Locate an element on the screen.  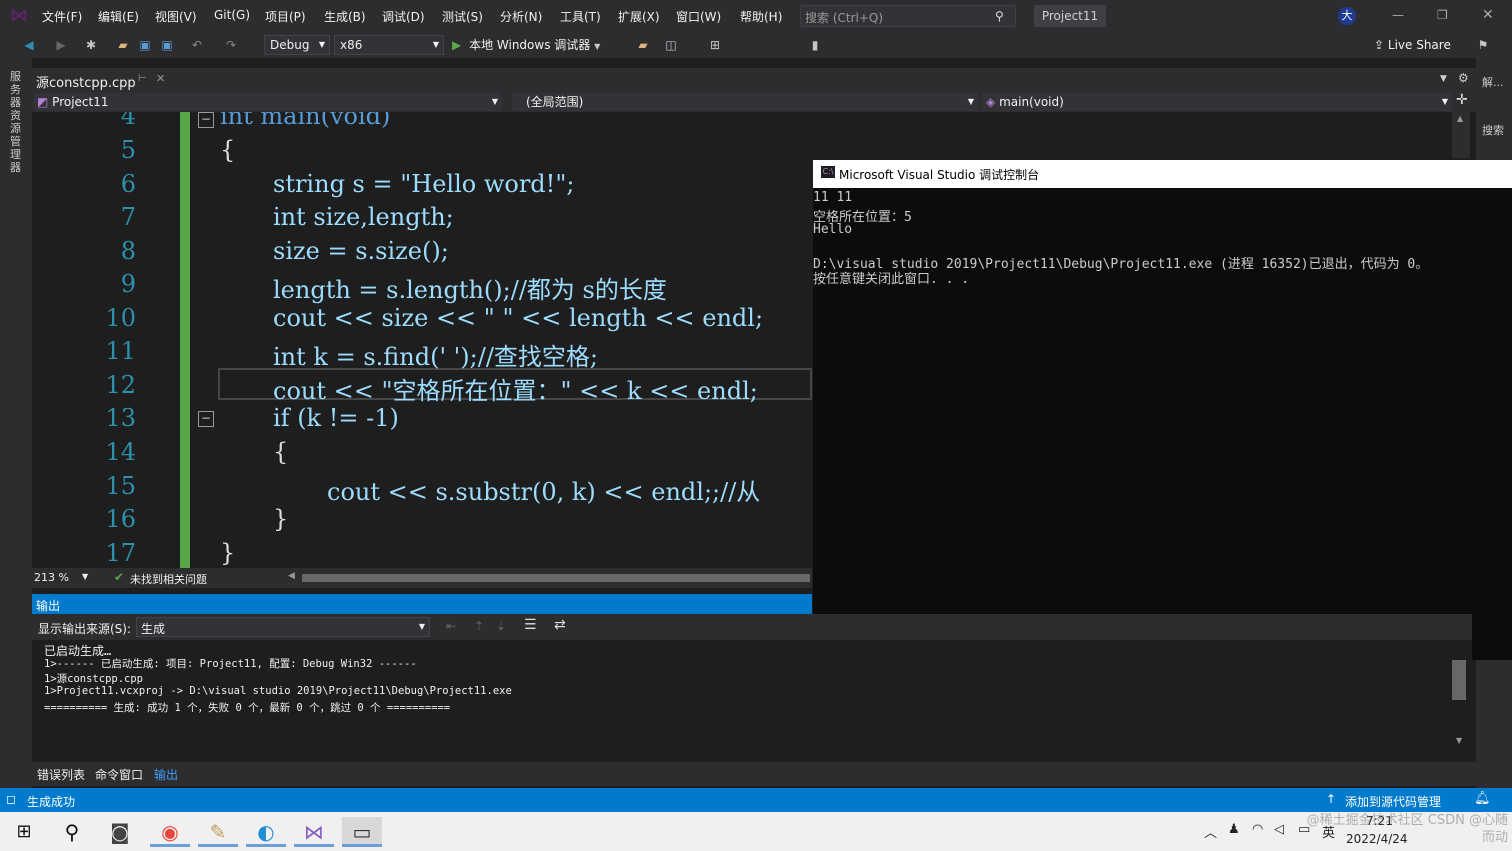
scroll-left-icon: ◀ is located at coordinates (291, 576).